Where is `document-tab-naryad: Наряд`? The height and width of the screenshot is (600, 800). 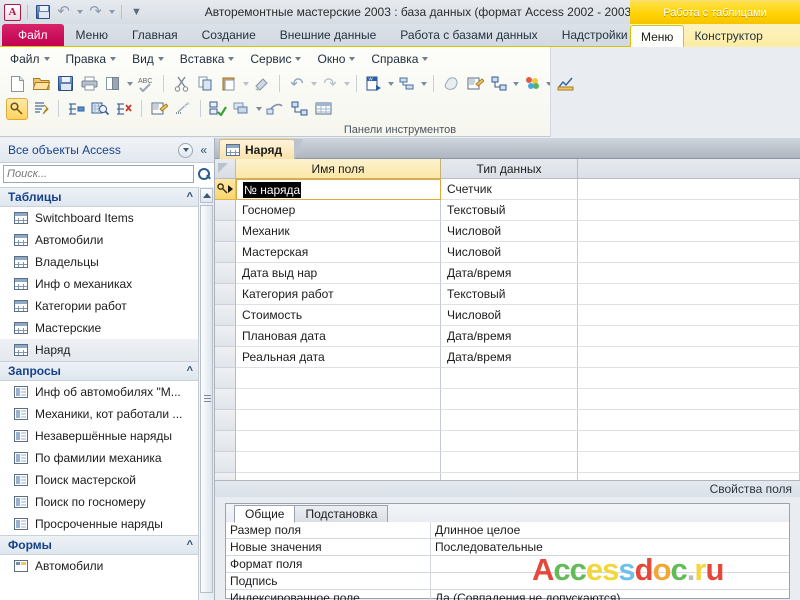 document-tab-naryad: Наряд is located at coordinates (261, 149).